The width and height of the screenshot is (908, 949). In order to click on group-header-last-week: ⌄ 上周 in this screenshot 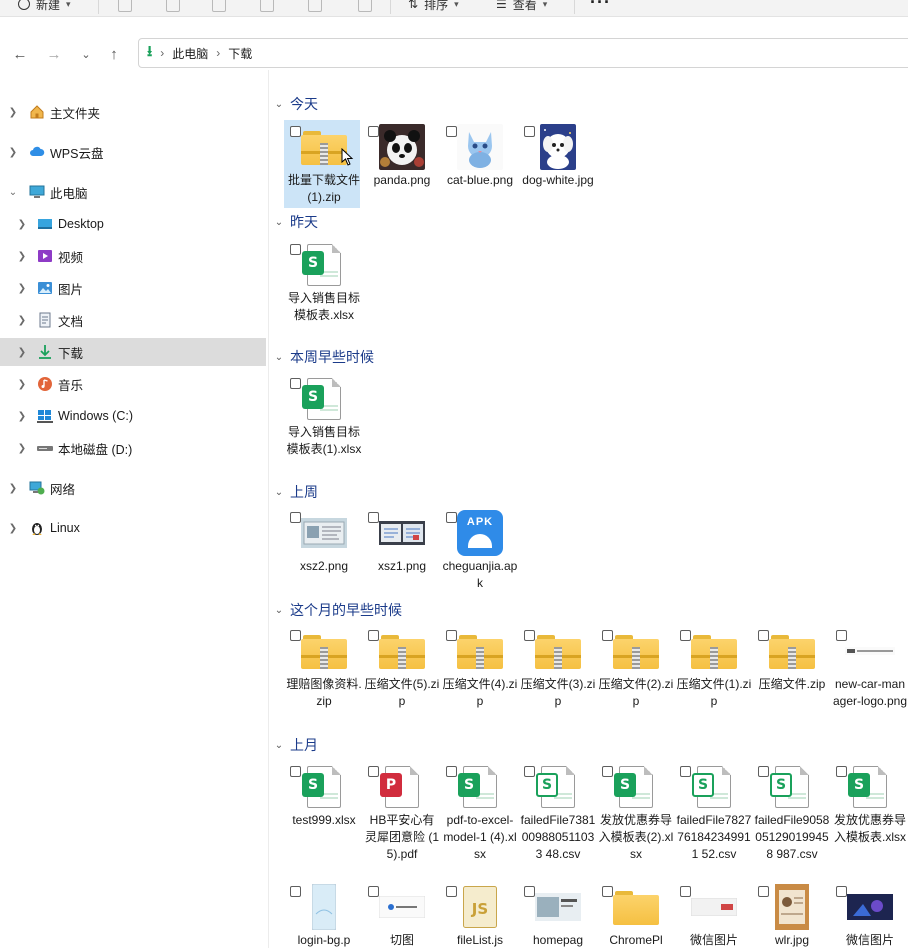, I will do `click(294, 492)`.